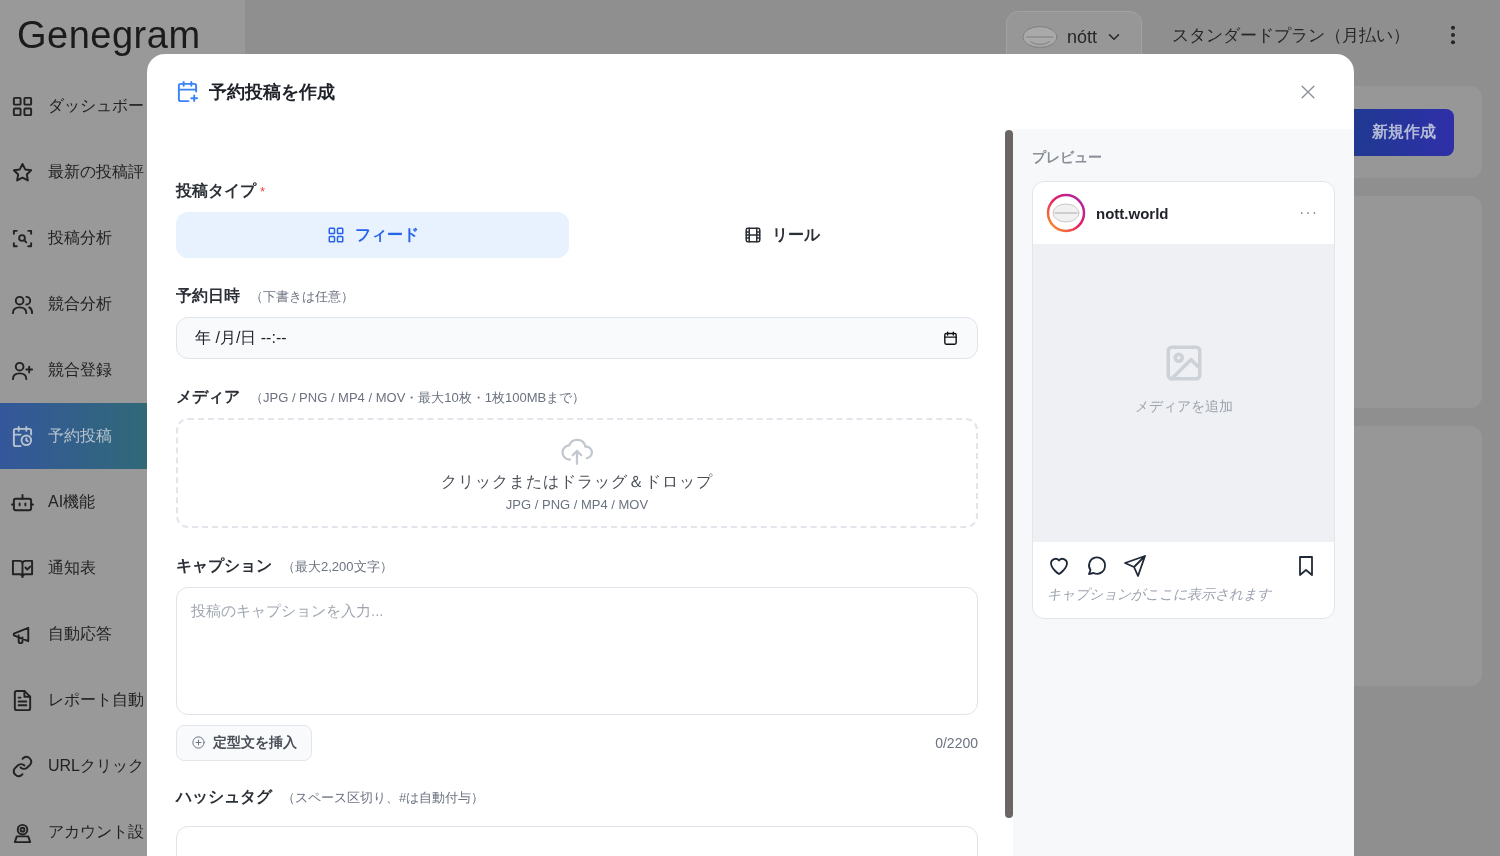 The image size is (1500, 856). I want to click on field-label: キャプション, so click(224, 566).